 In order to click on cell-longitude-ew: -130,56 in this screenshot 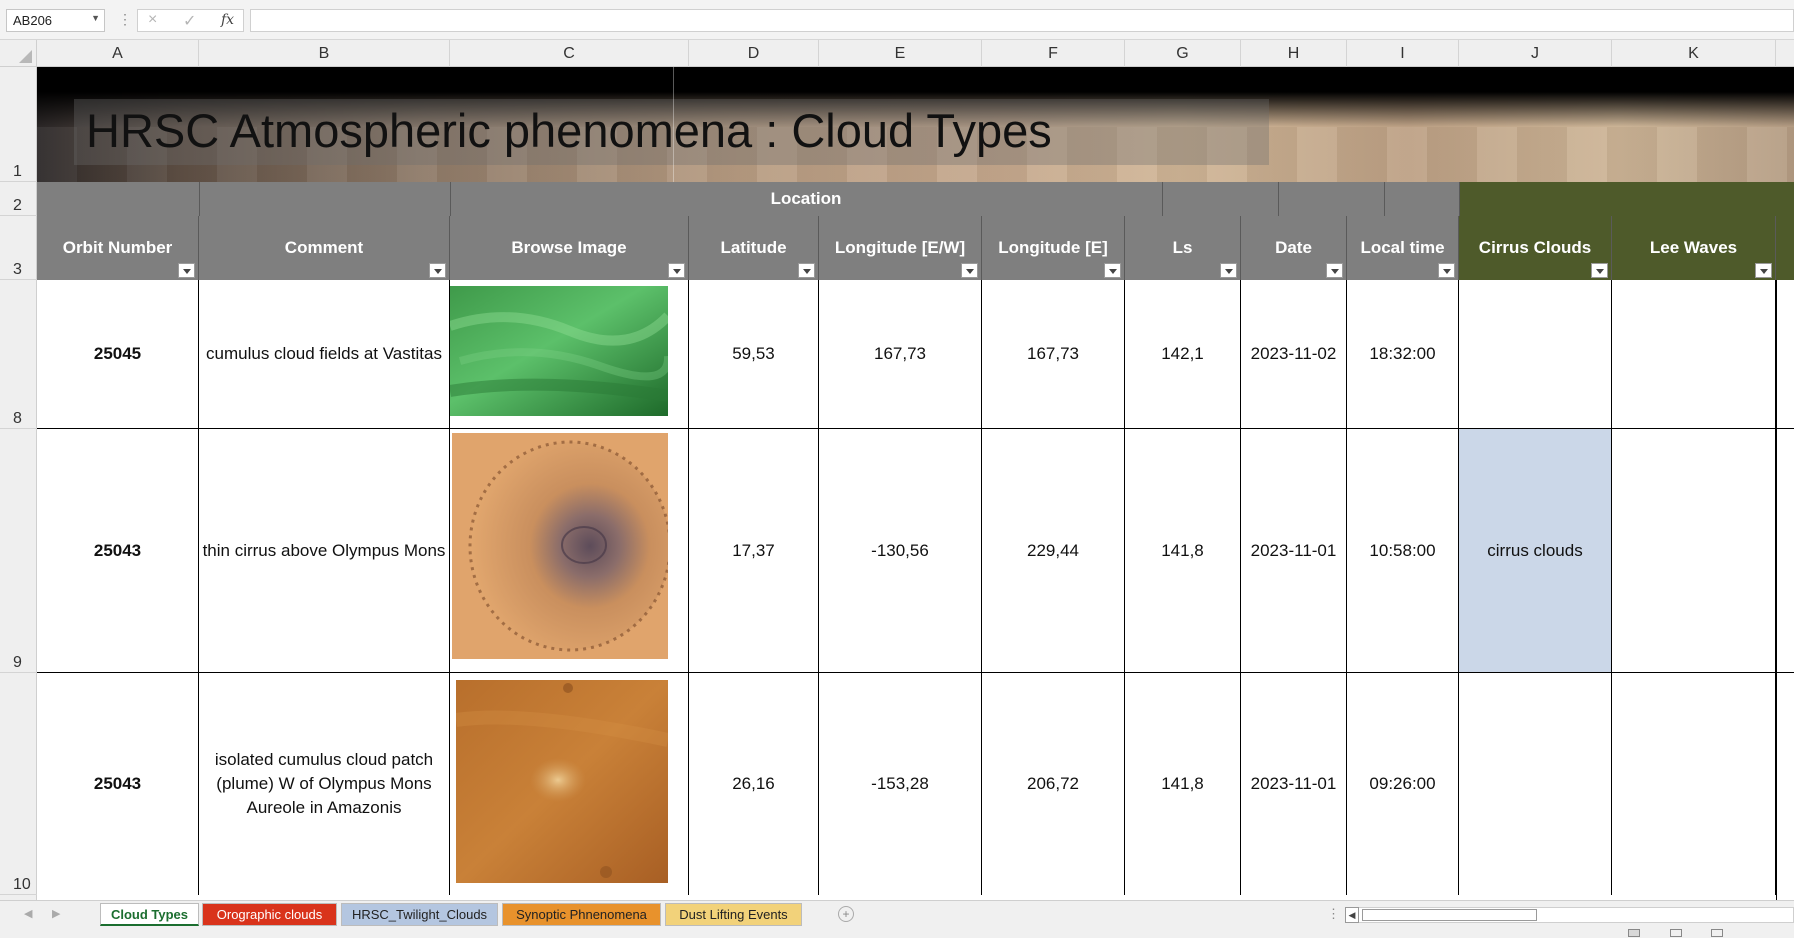, I will do `click(900, 550)`.